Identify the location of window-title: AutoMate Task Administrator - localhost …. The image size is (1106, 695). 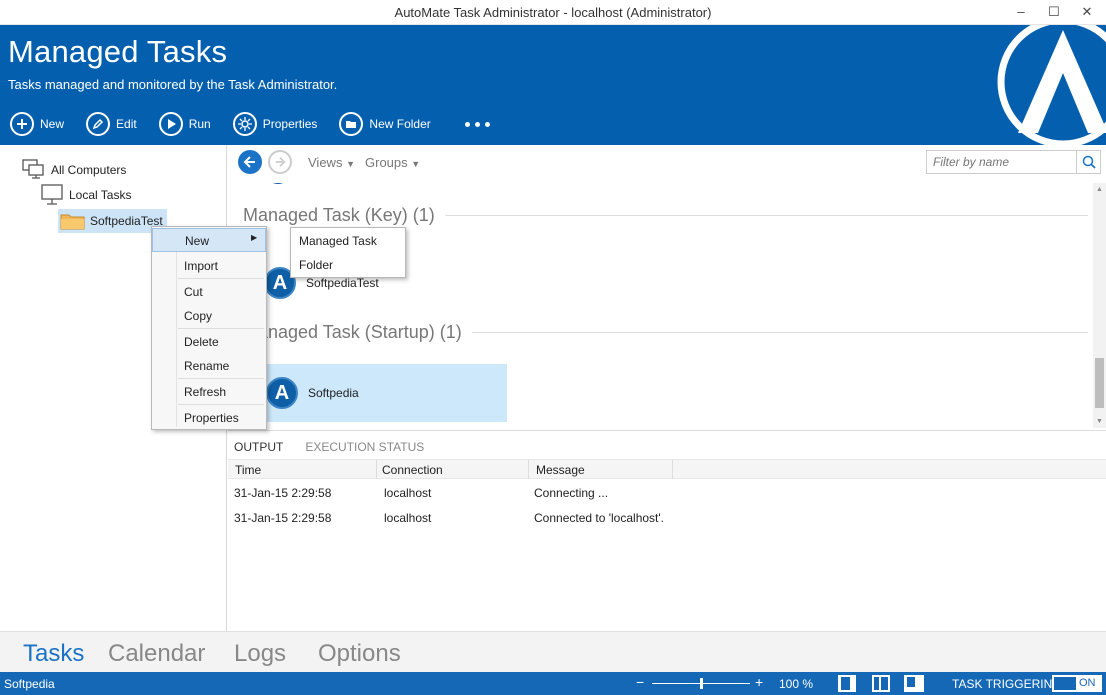
(553, 12).